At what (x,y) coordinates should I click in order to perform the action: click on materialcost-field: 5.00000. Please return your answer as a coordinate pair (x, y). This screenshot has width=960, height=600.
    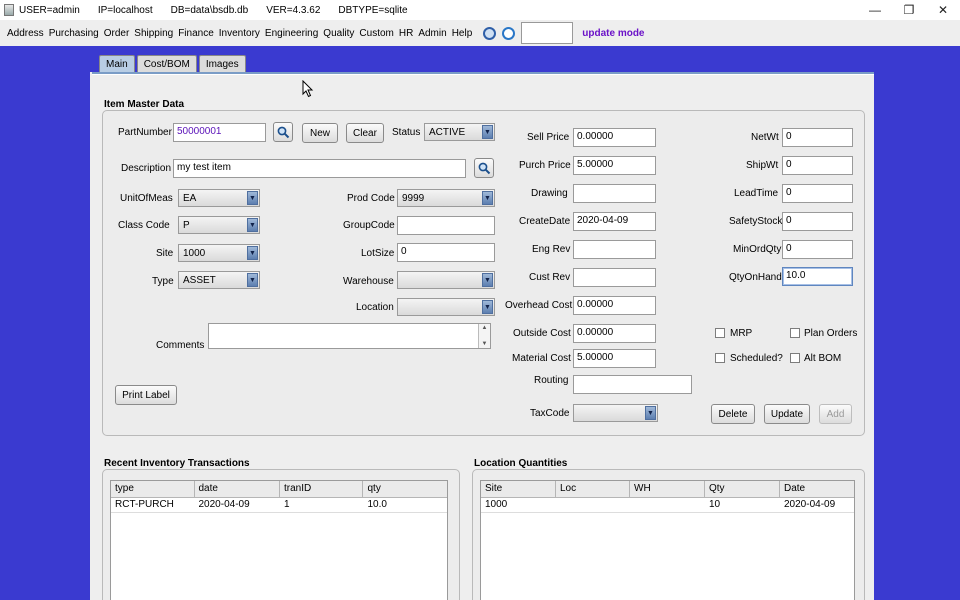
    Looking at the image, I should click on (614, 358).